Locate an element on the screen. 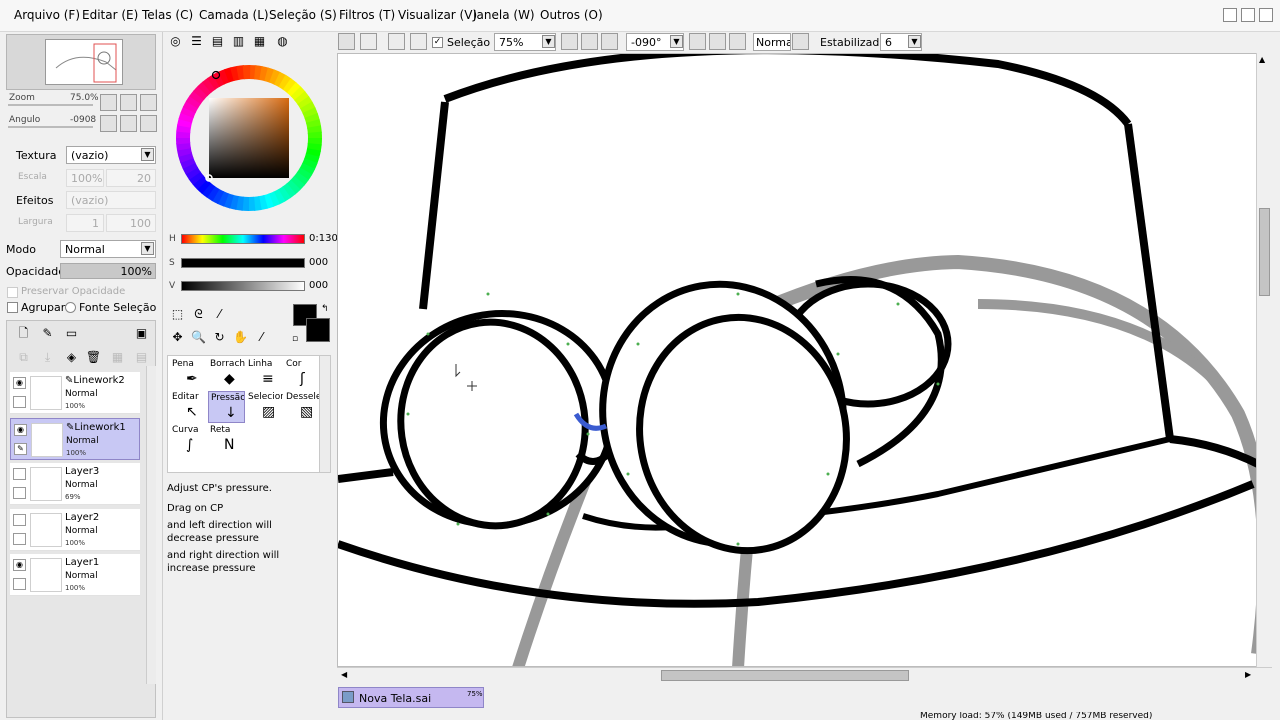 The image size is (1280, 720). menu-janela: Janela (W) is located at coordinates (504, 15).